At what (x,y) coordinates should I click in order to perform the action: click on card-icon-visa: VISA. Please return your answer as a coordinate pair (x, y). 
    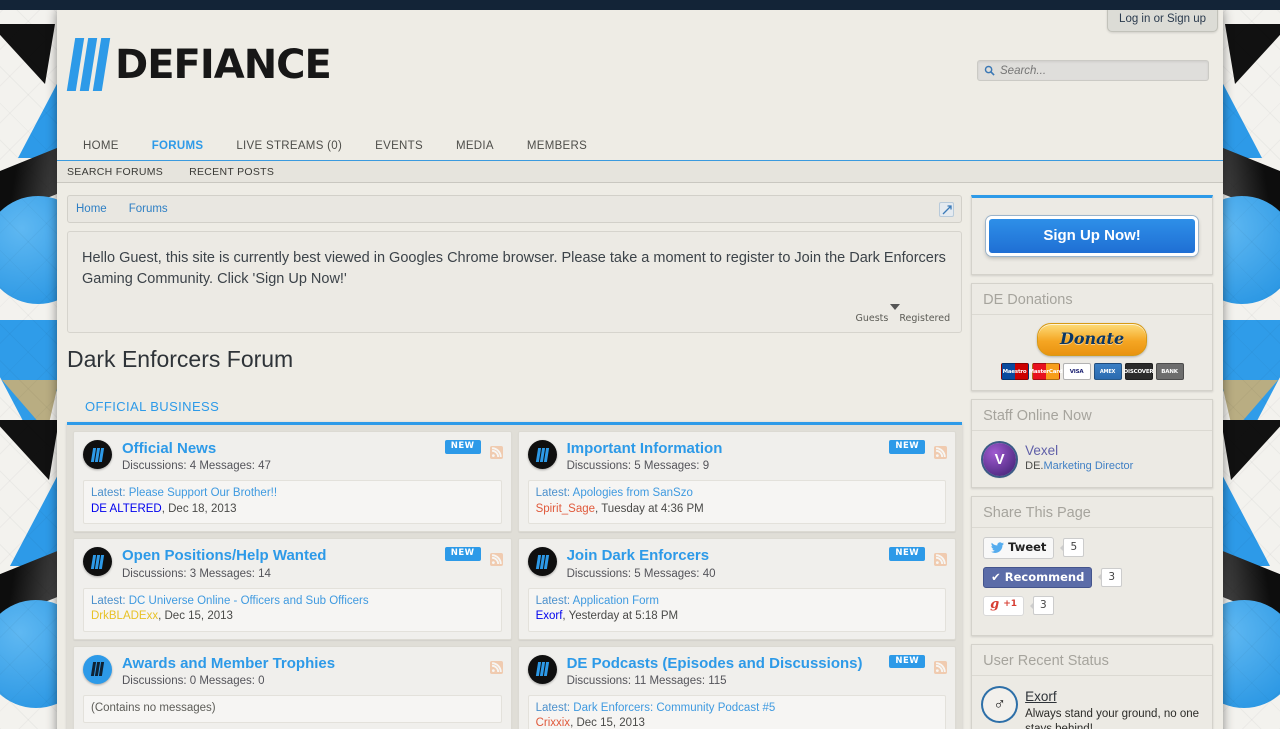
    Looking at the image, I should click on (1076, 371).